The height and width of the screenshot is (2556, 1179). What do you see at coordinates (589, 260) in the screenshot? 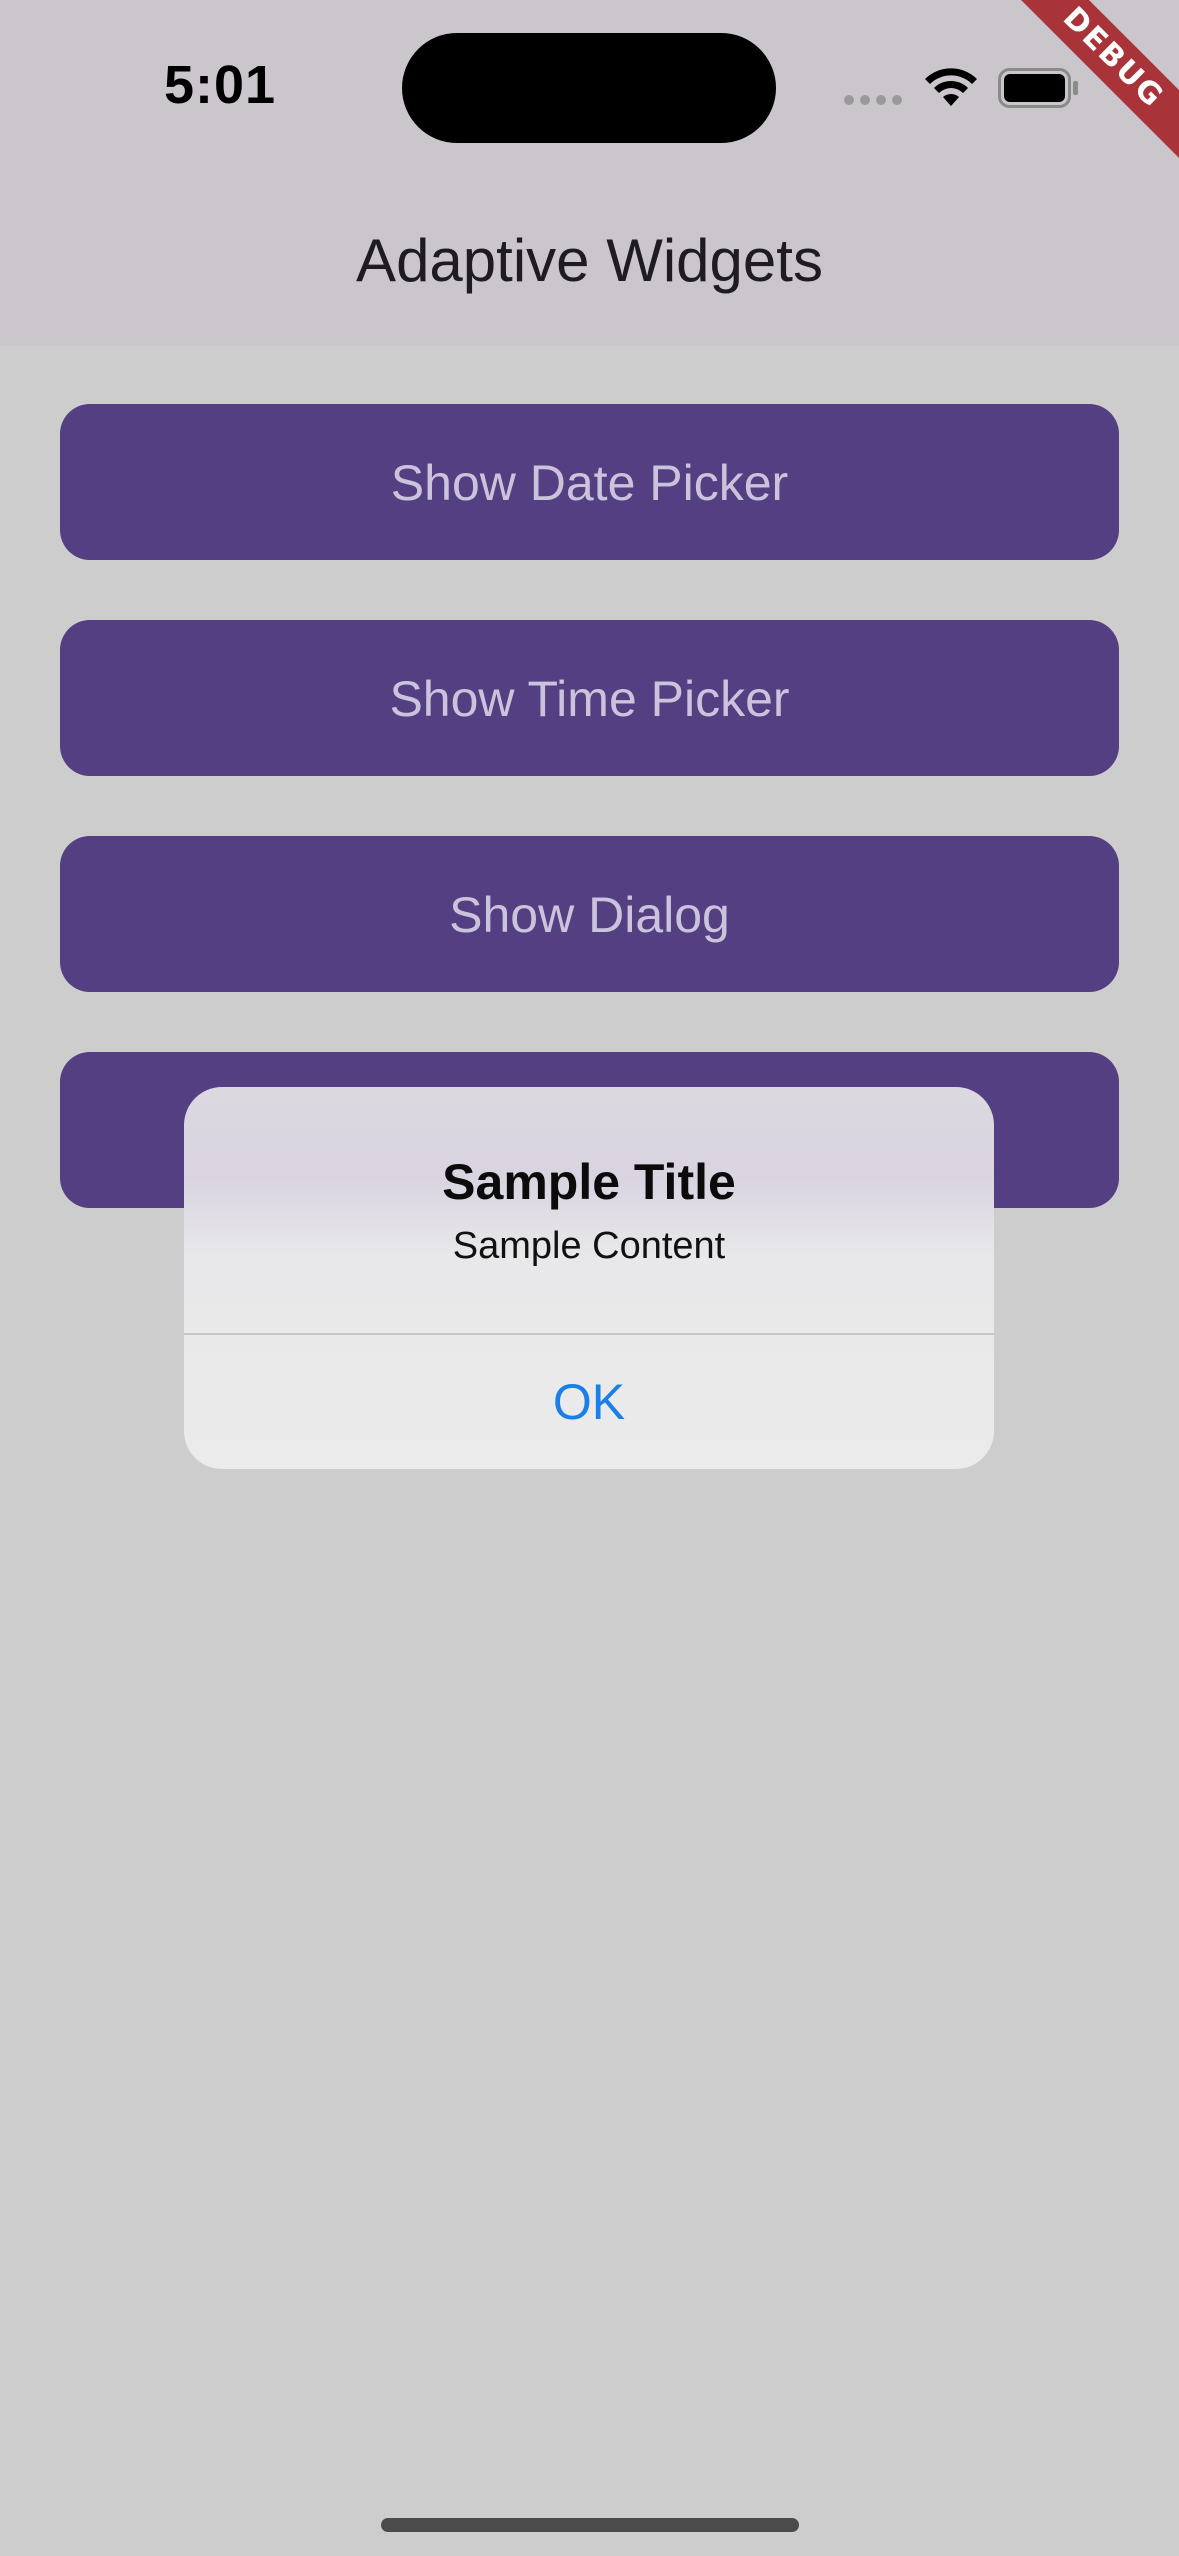
I see `page-title: Adaptive Widgets` at bounding box center [589, 260].